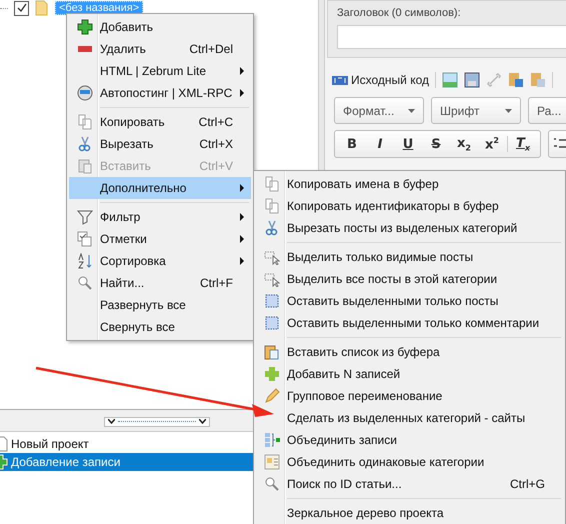 This screenshot has height=524, width=566. Describe the element at coordinates (160, 71) in the screenshot. I see `menu-item: HTML | Zebrum Lite` at that location.